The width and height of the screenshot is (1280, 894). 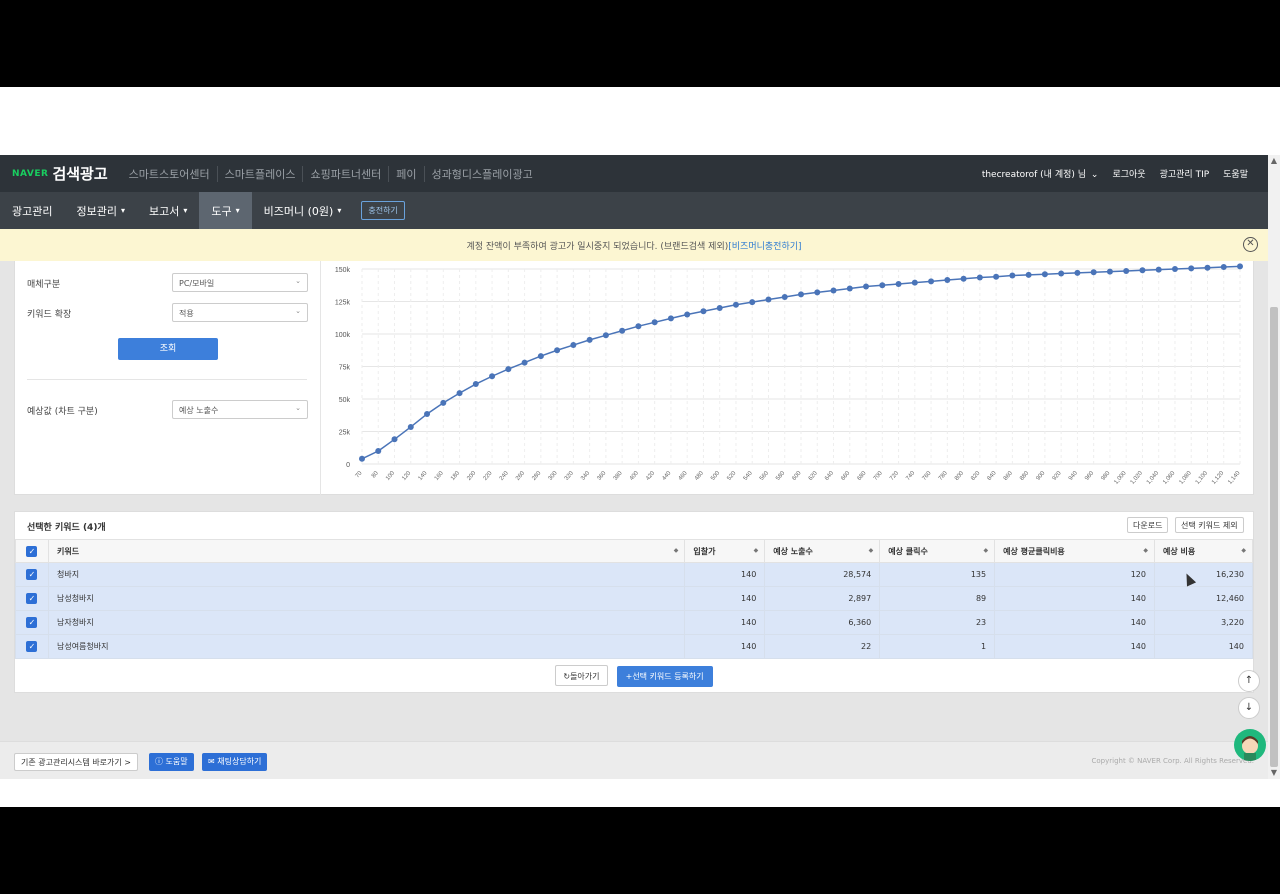 What do you see at coordinates (764, 245) in the screenshot?
I see `alert-link: [비즈머니충전하기]` at bounding box center [764, 245].